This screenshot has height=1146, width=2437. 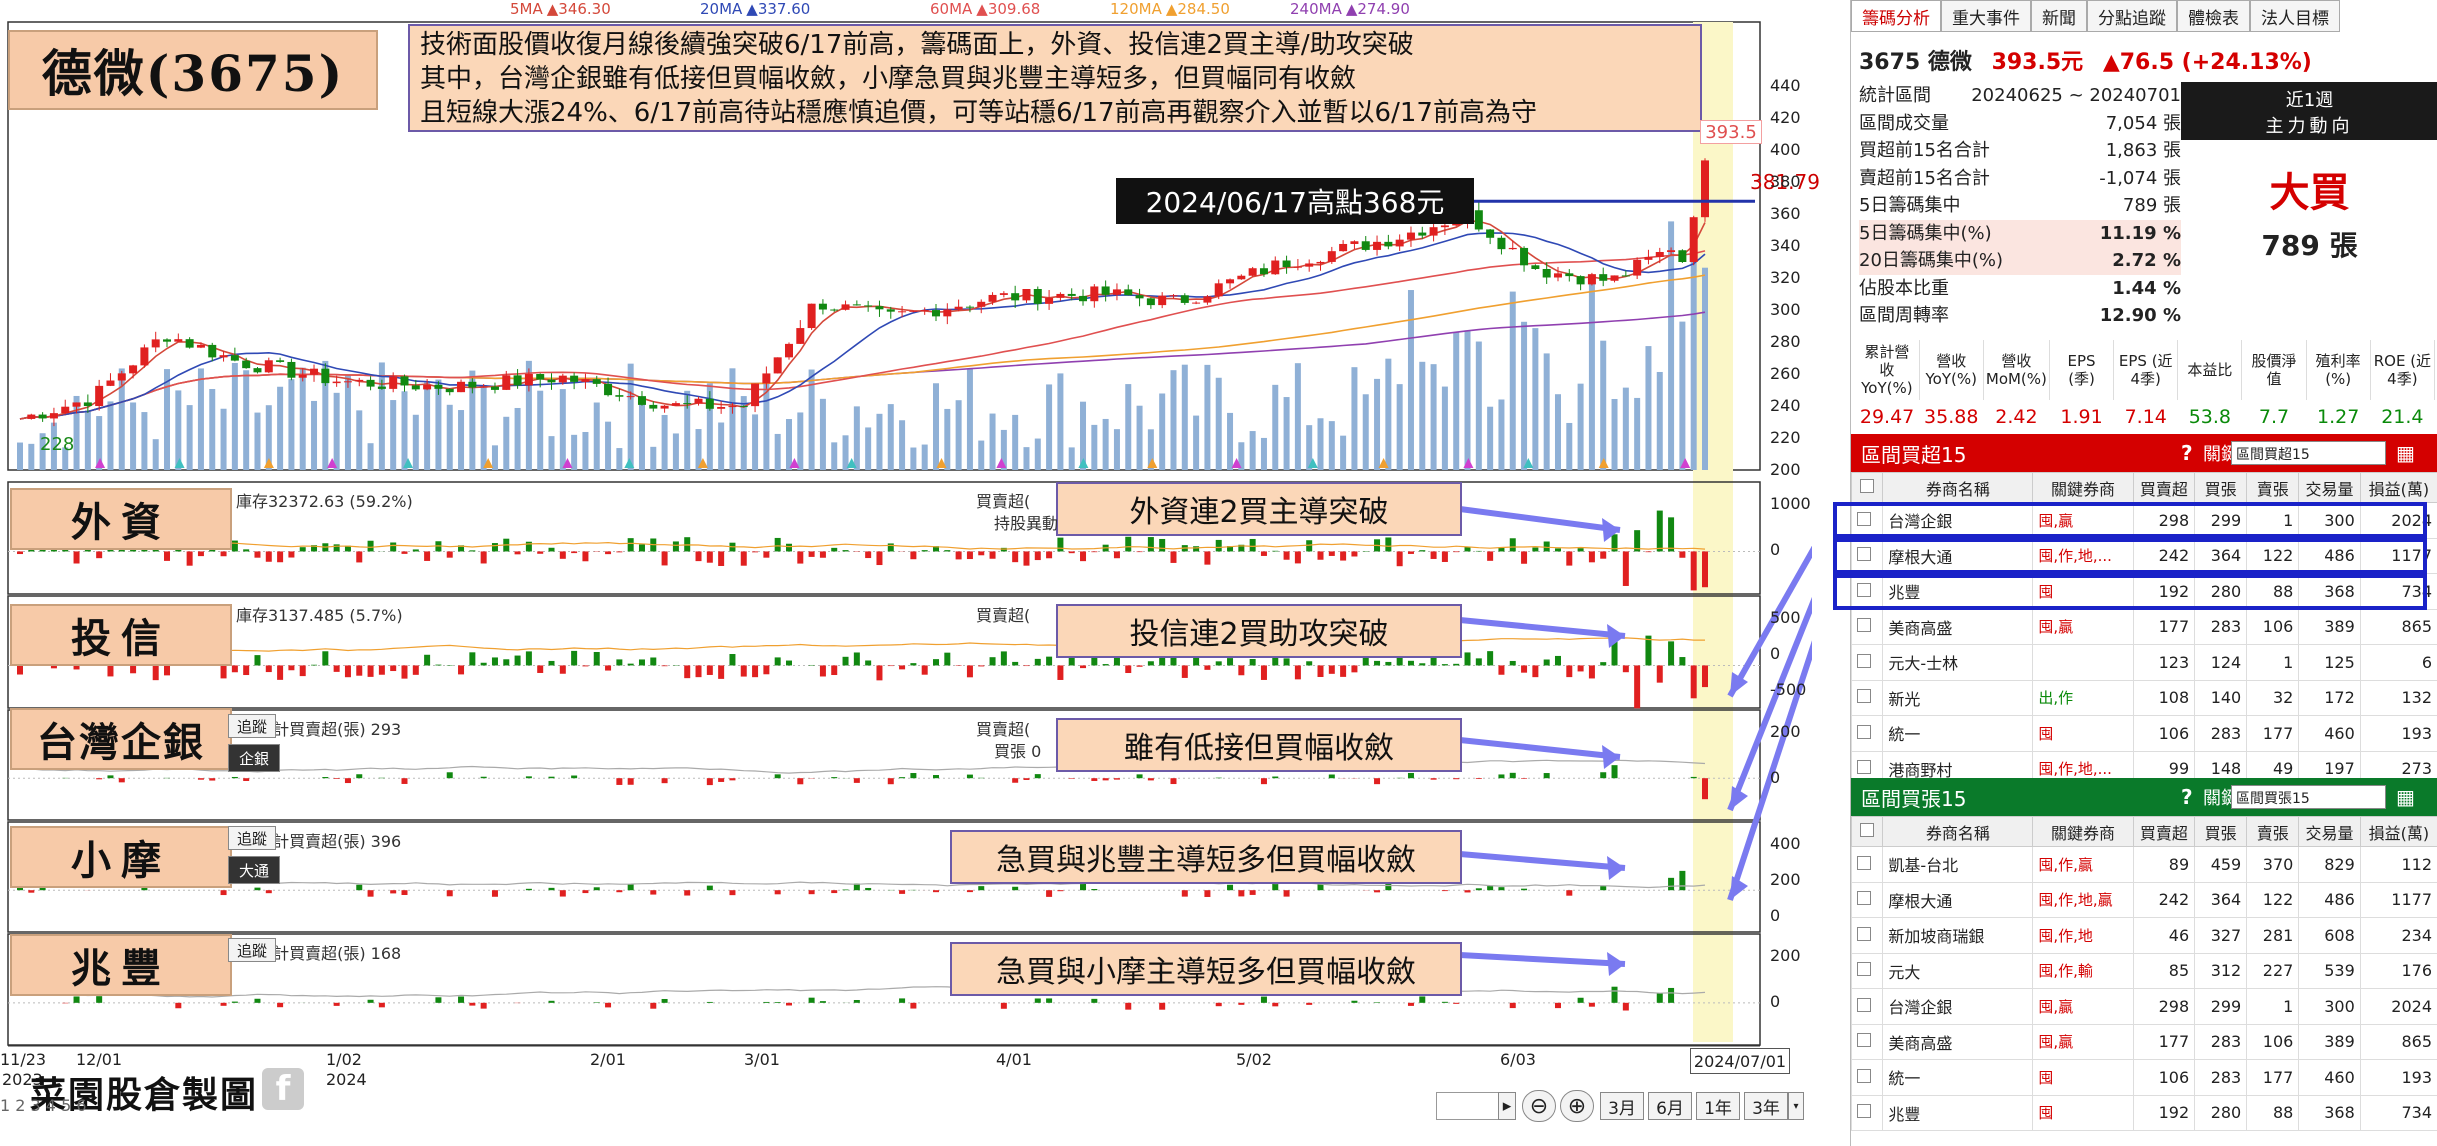 What do you see at coordinates (2143, 1006) in the screenshot?
I see `broker-row: 台灣企銀 囤,贏 298 299 1 300 2024` at bounding box center [2143, 1006].